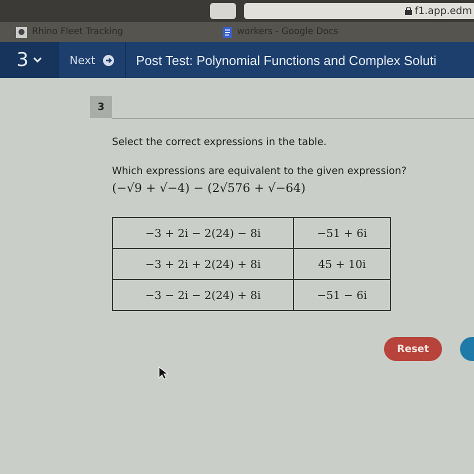 This screenshot has height=474, width=474. Describe the element at coordinates (408, 11) in the screenshot. I see `lock-icon` at that location.